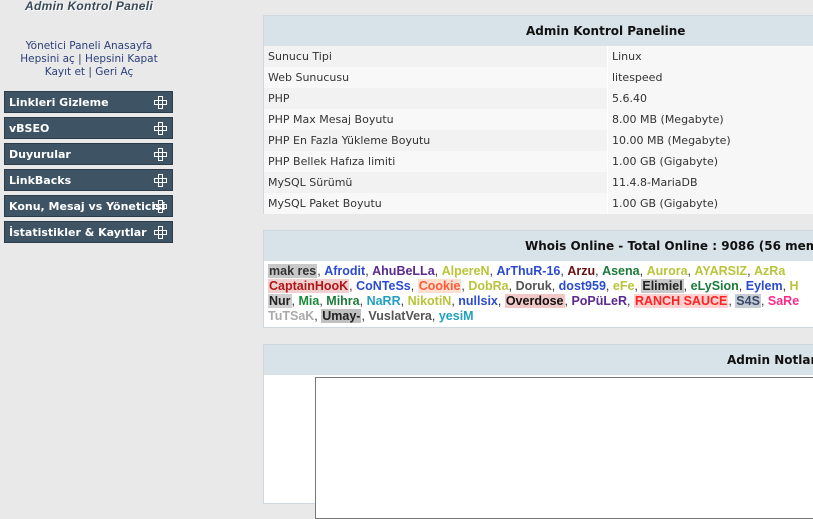  Describe the element at coordinates (528, 271) in the screenshot. I see `online-user-link: ArThuR-16` at that location.